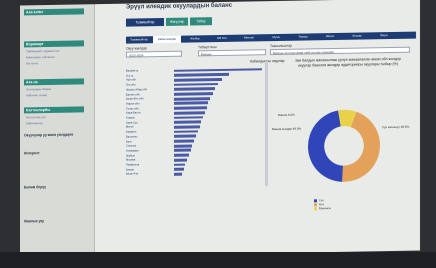  I want to click on sidebar-group-header: Ата-на, so click(54, 82).